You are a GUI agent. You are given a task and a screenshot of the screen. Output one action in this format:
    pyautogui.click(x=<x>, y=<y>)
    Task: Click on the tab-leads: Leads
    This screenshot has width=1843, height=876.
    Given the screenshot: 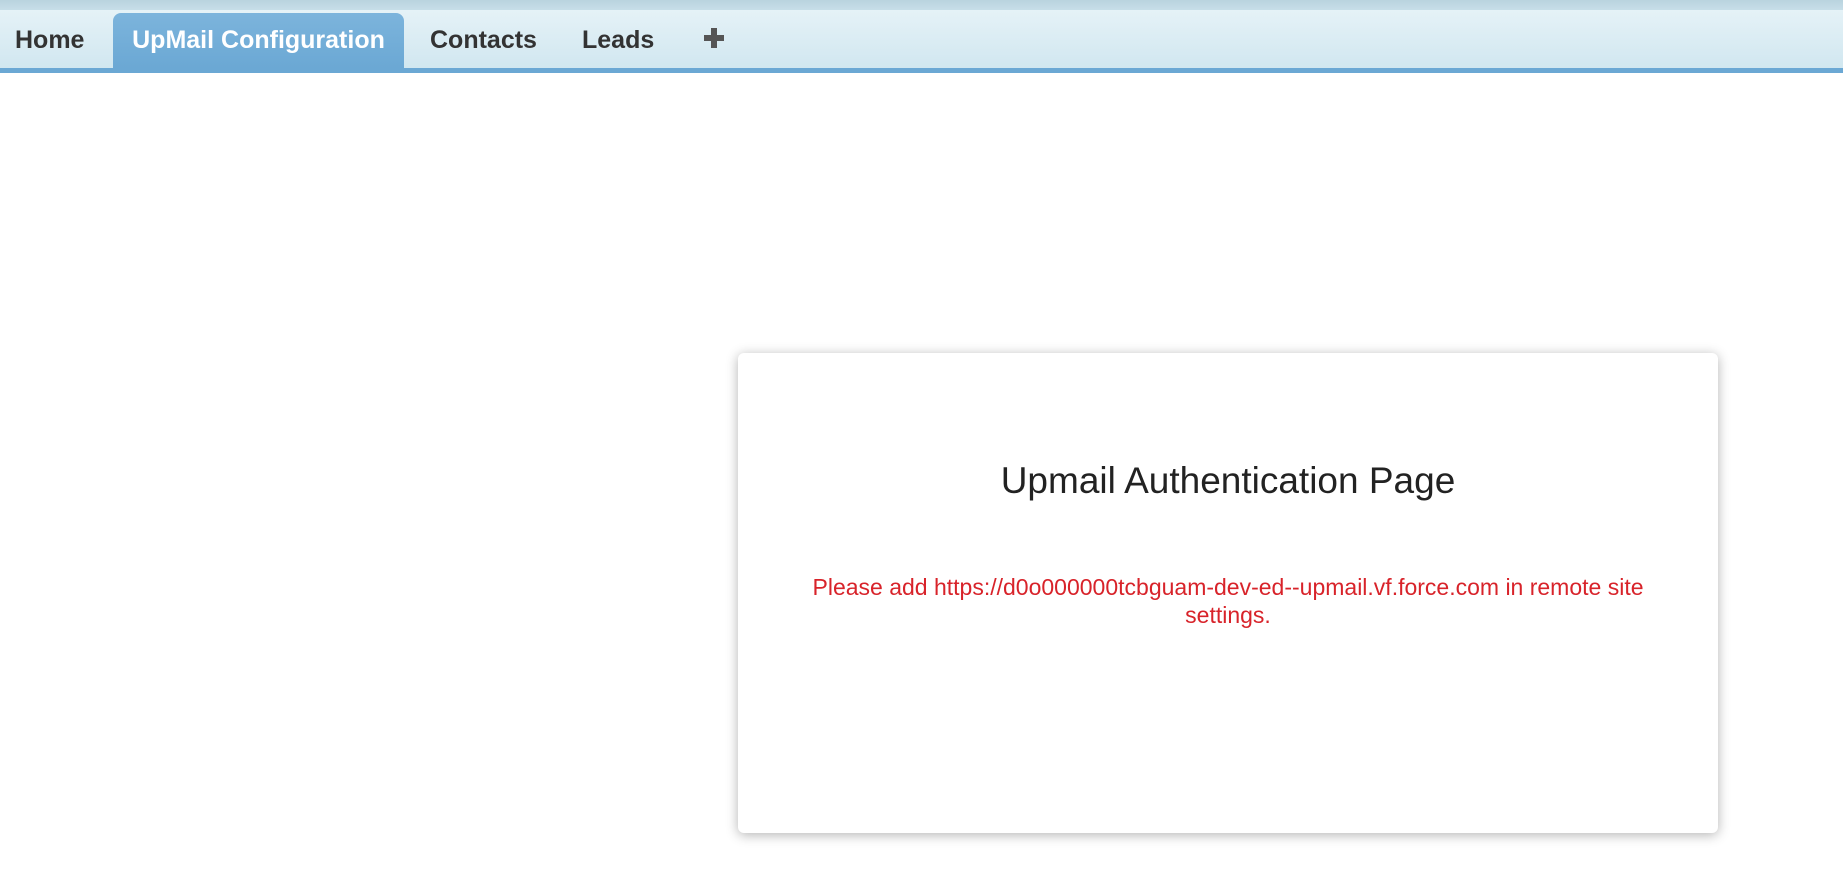 What is the action you would take?
    pyautogui.click(x=618, y=40)
    